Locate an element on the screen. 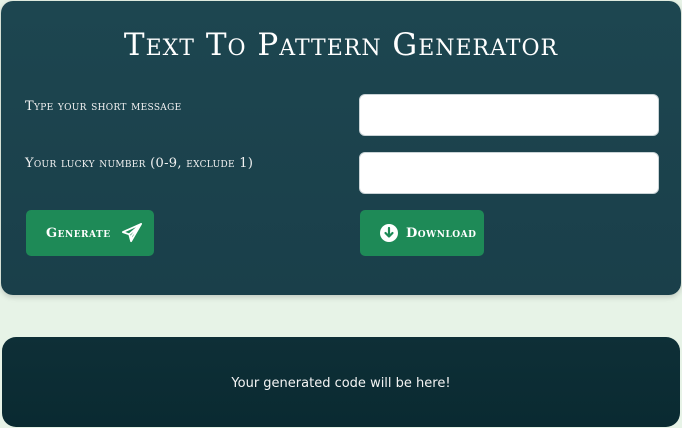 This screenshot has height=428, width=682. download-button: Download is located at coordinates (422, 233).